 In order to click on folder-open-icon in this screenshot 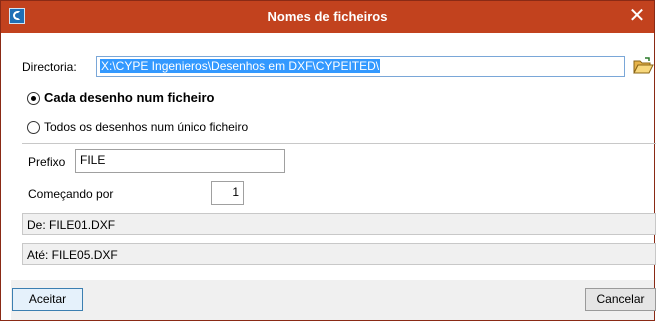, I will do `click(643, 65)`.